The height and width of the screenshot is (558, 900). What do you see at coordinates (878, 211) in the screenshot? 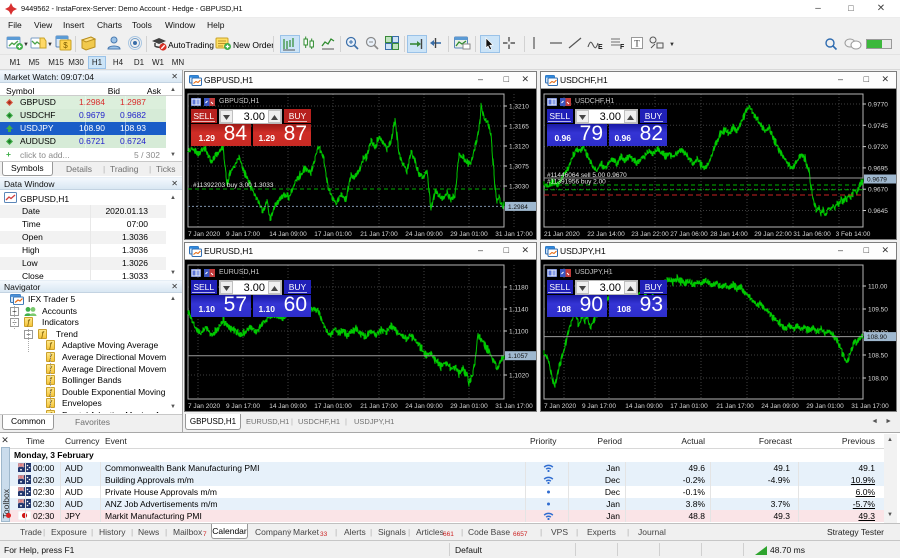
I see `svg-text: 0.9645` at bounding box center [878, 211].